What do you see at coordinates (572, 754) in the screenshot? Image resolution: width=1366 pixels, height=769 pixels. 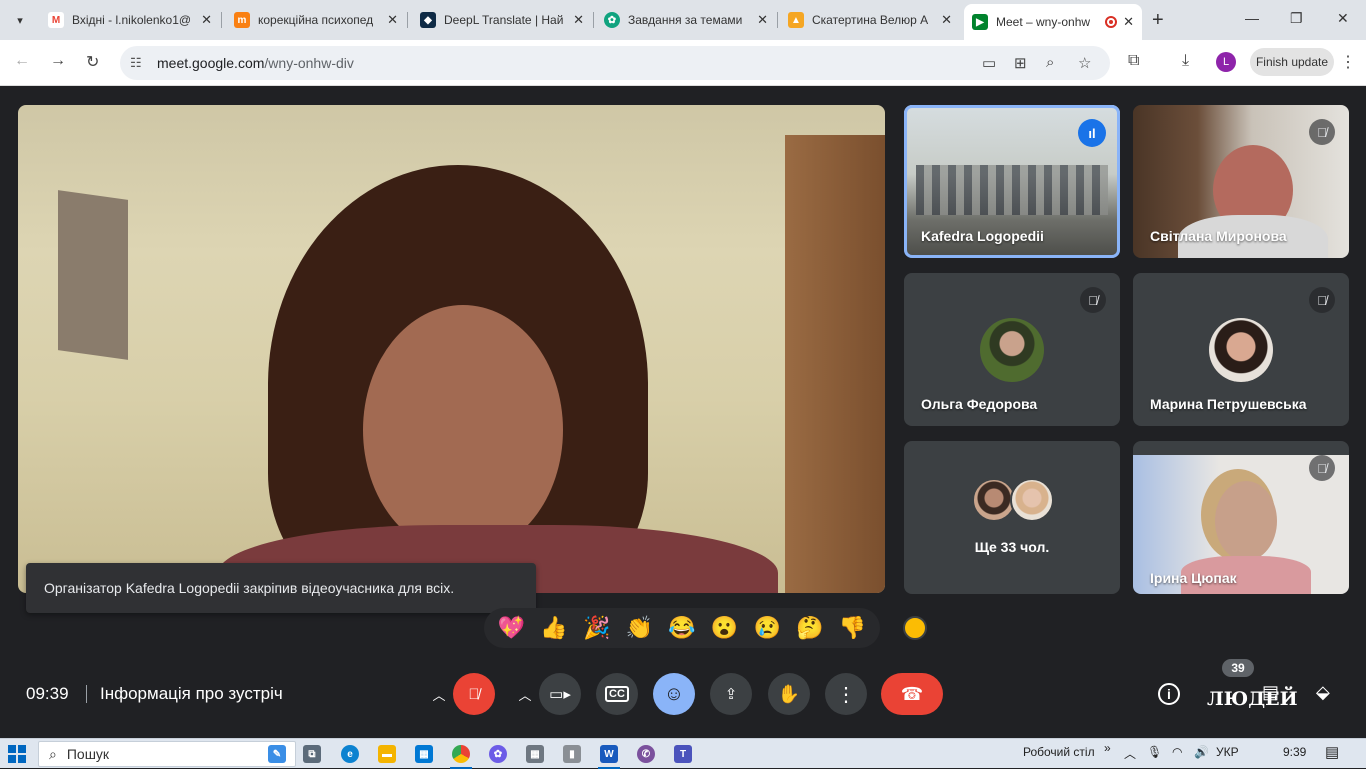 I see `usb-icon: ▮` at bounding box center [572, 754].